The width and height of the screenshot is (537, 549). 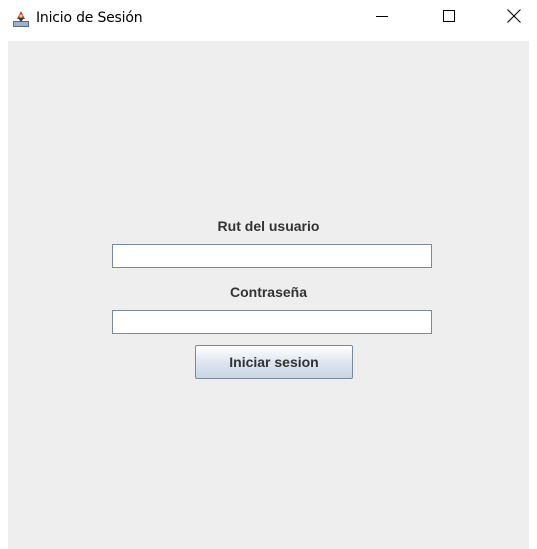 I want to click on close-icon, so click(x=514, y=18).